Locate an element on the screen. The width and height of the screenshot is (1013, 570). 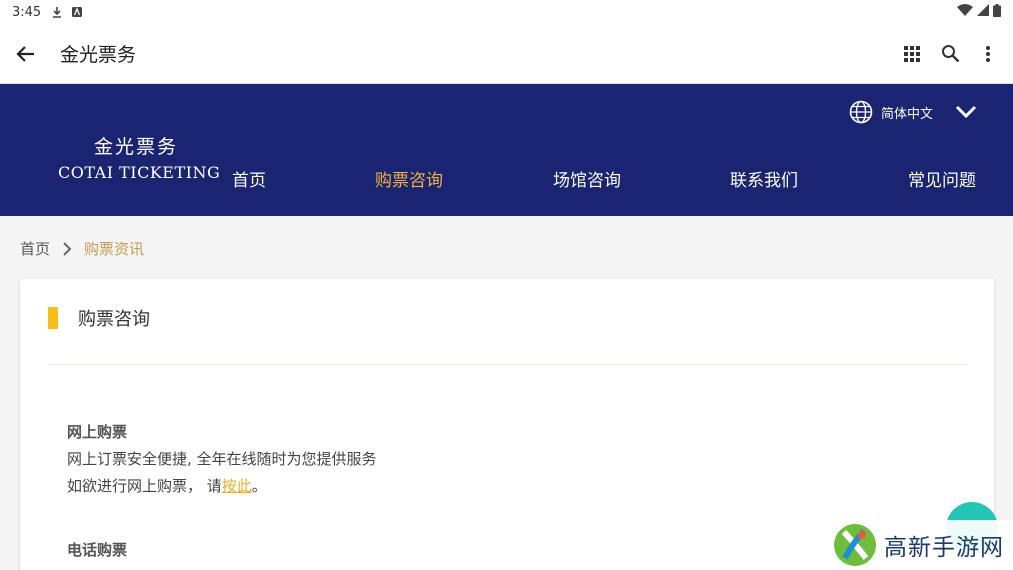
section-cta-line: 如欲进行网上购票， 请按此。 is located at coordinates (222, 485).